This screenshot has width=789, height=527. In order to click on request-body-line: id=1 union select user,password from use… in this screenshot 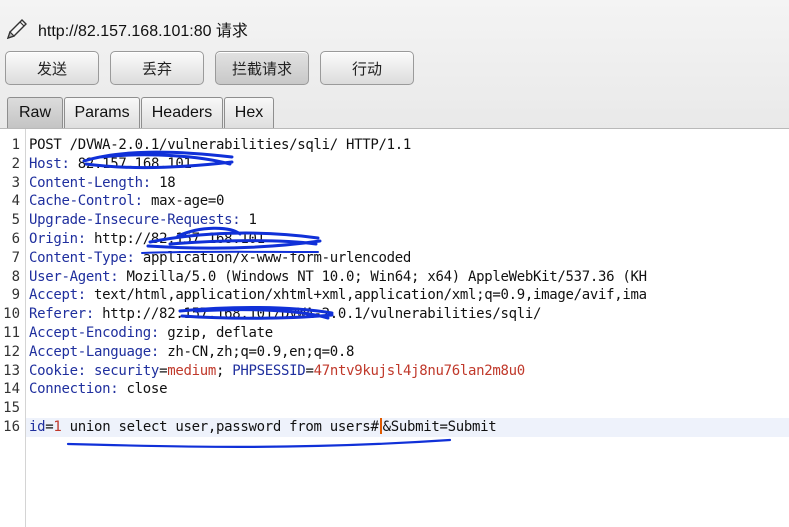, I will do `click(407, 427)`.